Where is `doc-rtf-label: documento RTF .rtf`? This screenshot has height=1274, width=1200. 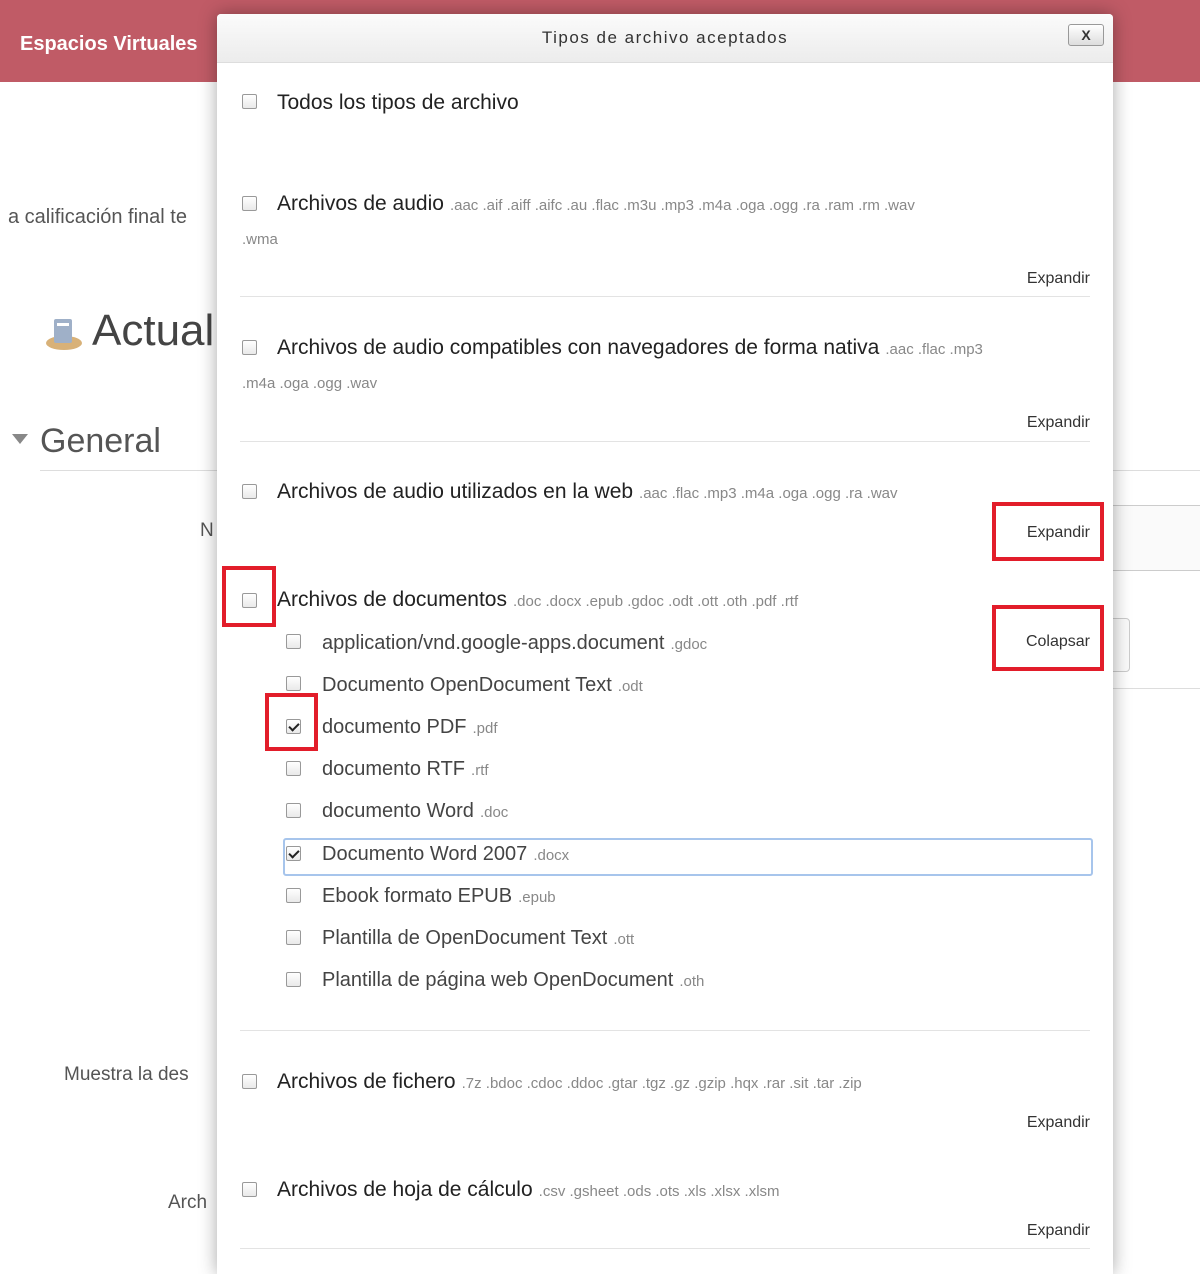
doc-rtf-label: documento RTF .rtf is located at coordinates (405, 769).